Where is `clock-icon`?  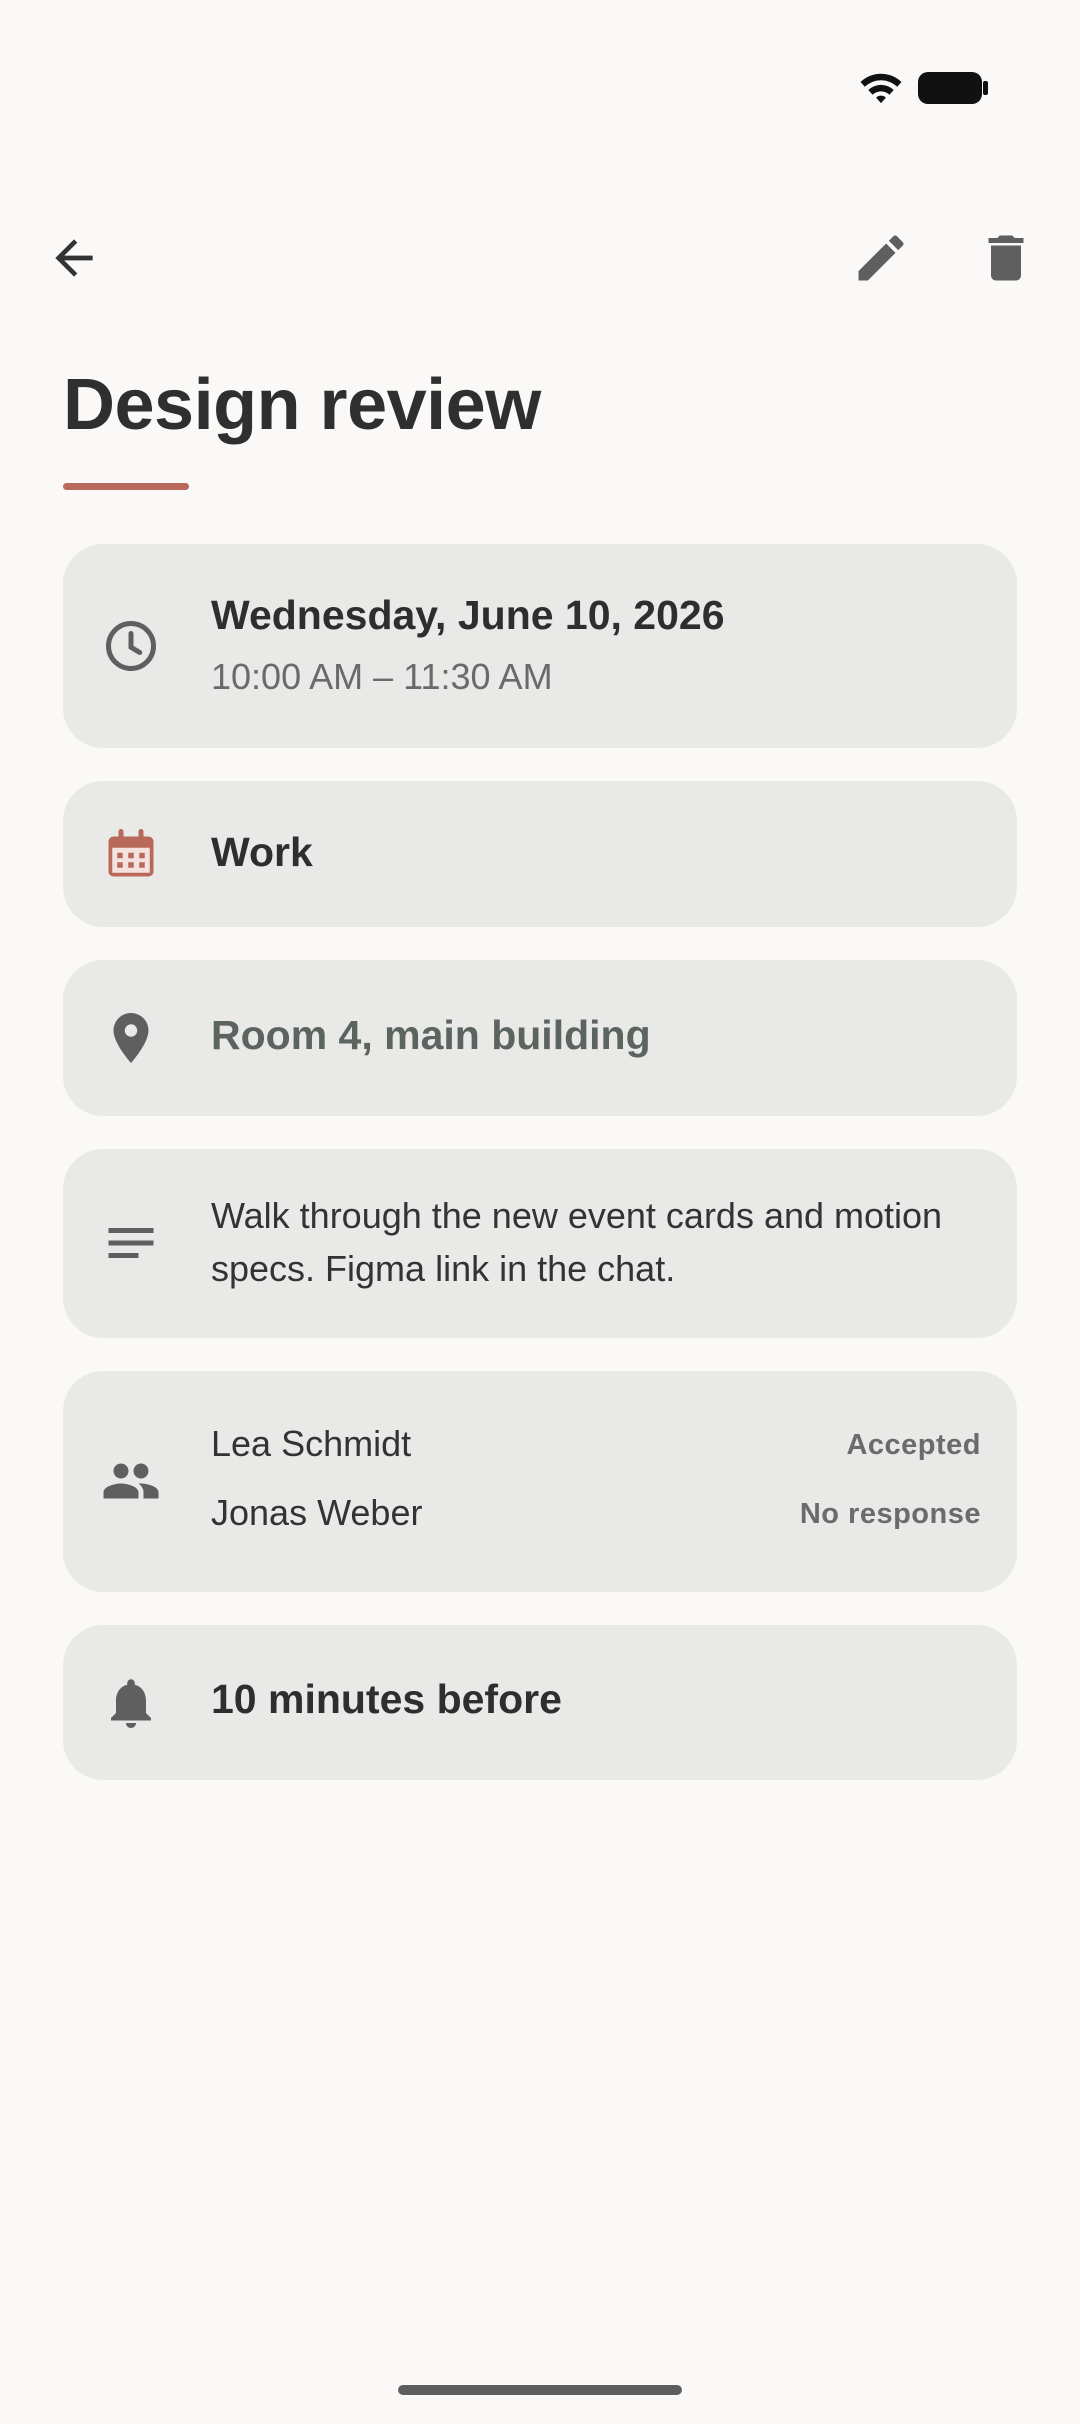 clock-icon is located at coordinates (131, 646).